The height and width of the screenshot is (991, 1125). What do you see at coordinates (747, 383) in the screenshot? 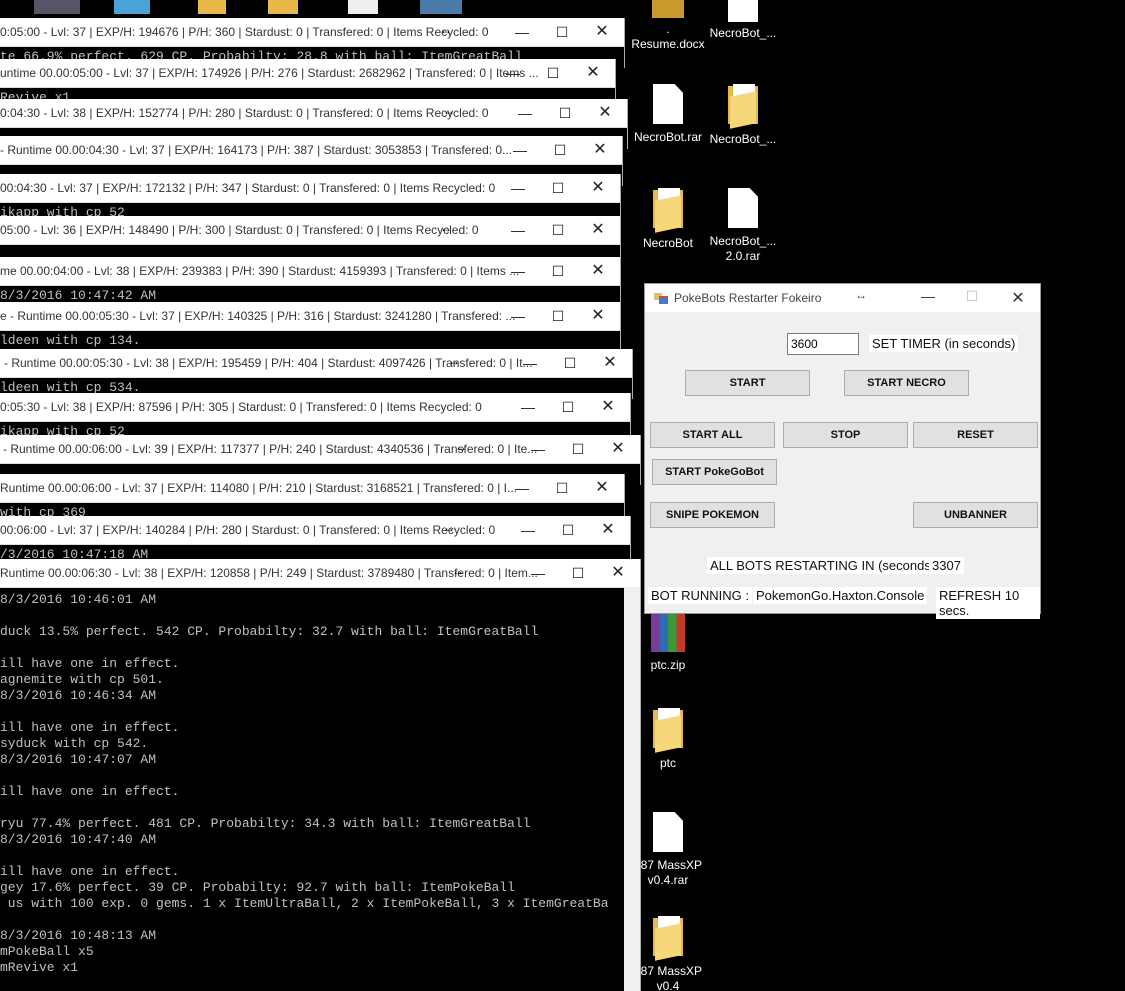
I see `start-button: START` at bounding box center [747, 383].